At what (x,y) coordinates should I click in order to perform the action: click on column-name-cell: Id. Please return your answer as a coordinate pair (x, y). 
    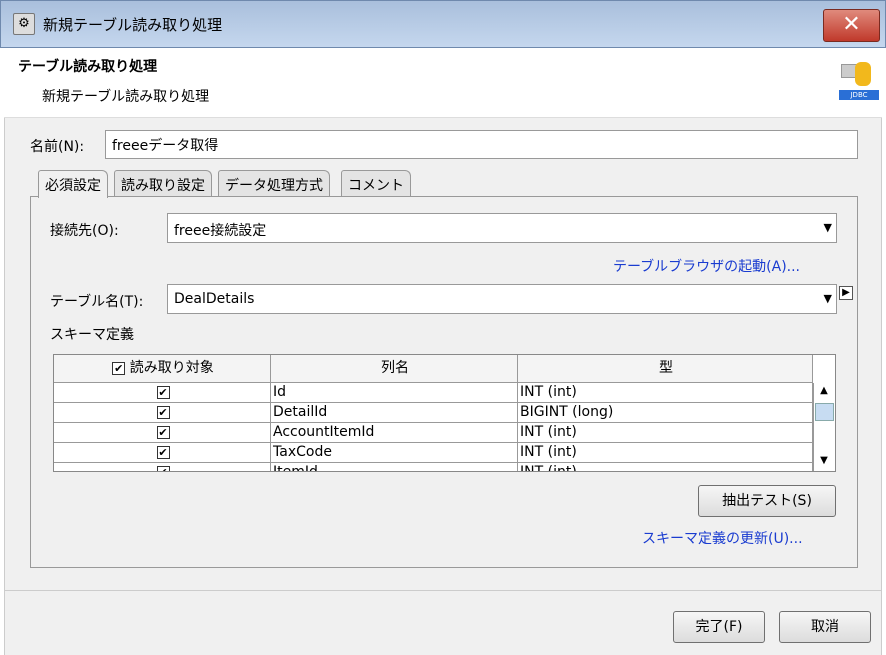
    Looking at the image, I should click on (394, 393).